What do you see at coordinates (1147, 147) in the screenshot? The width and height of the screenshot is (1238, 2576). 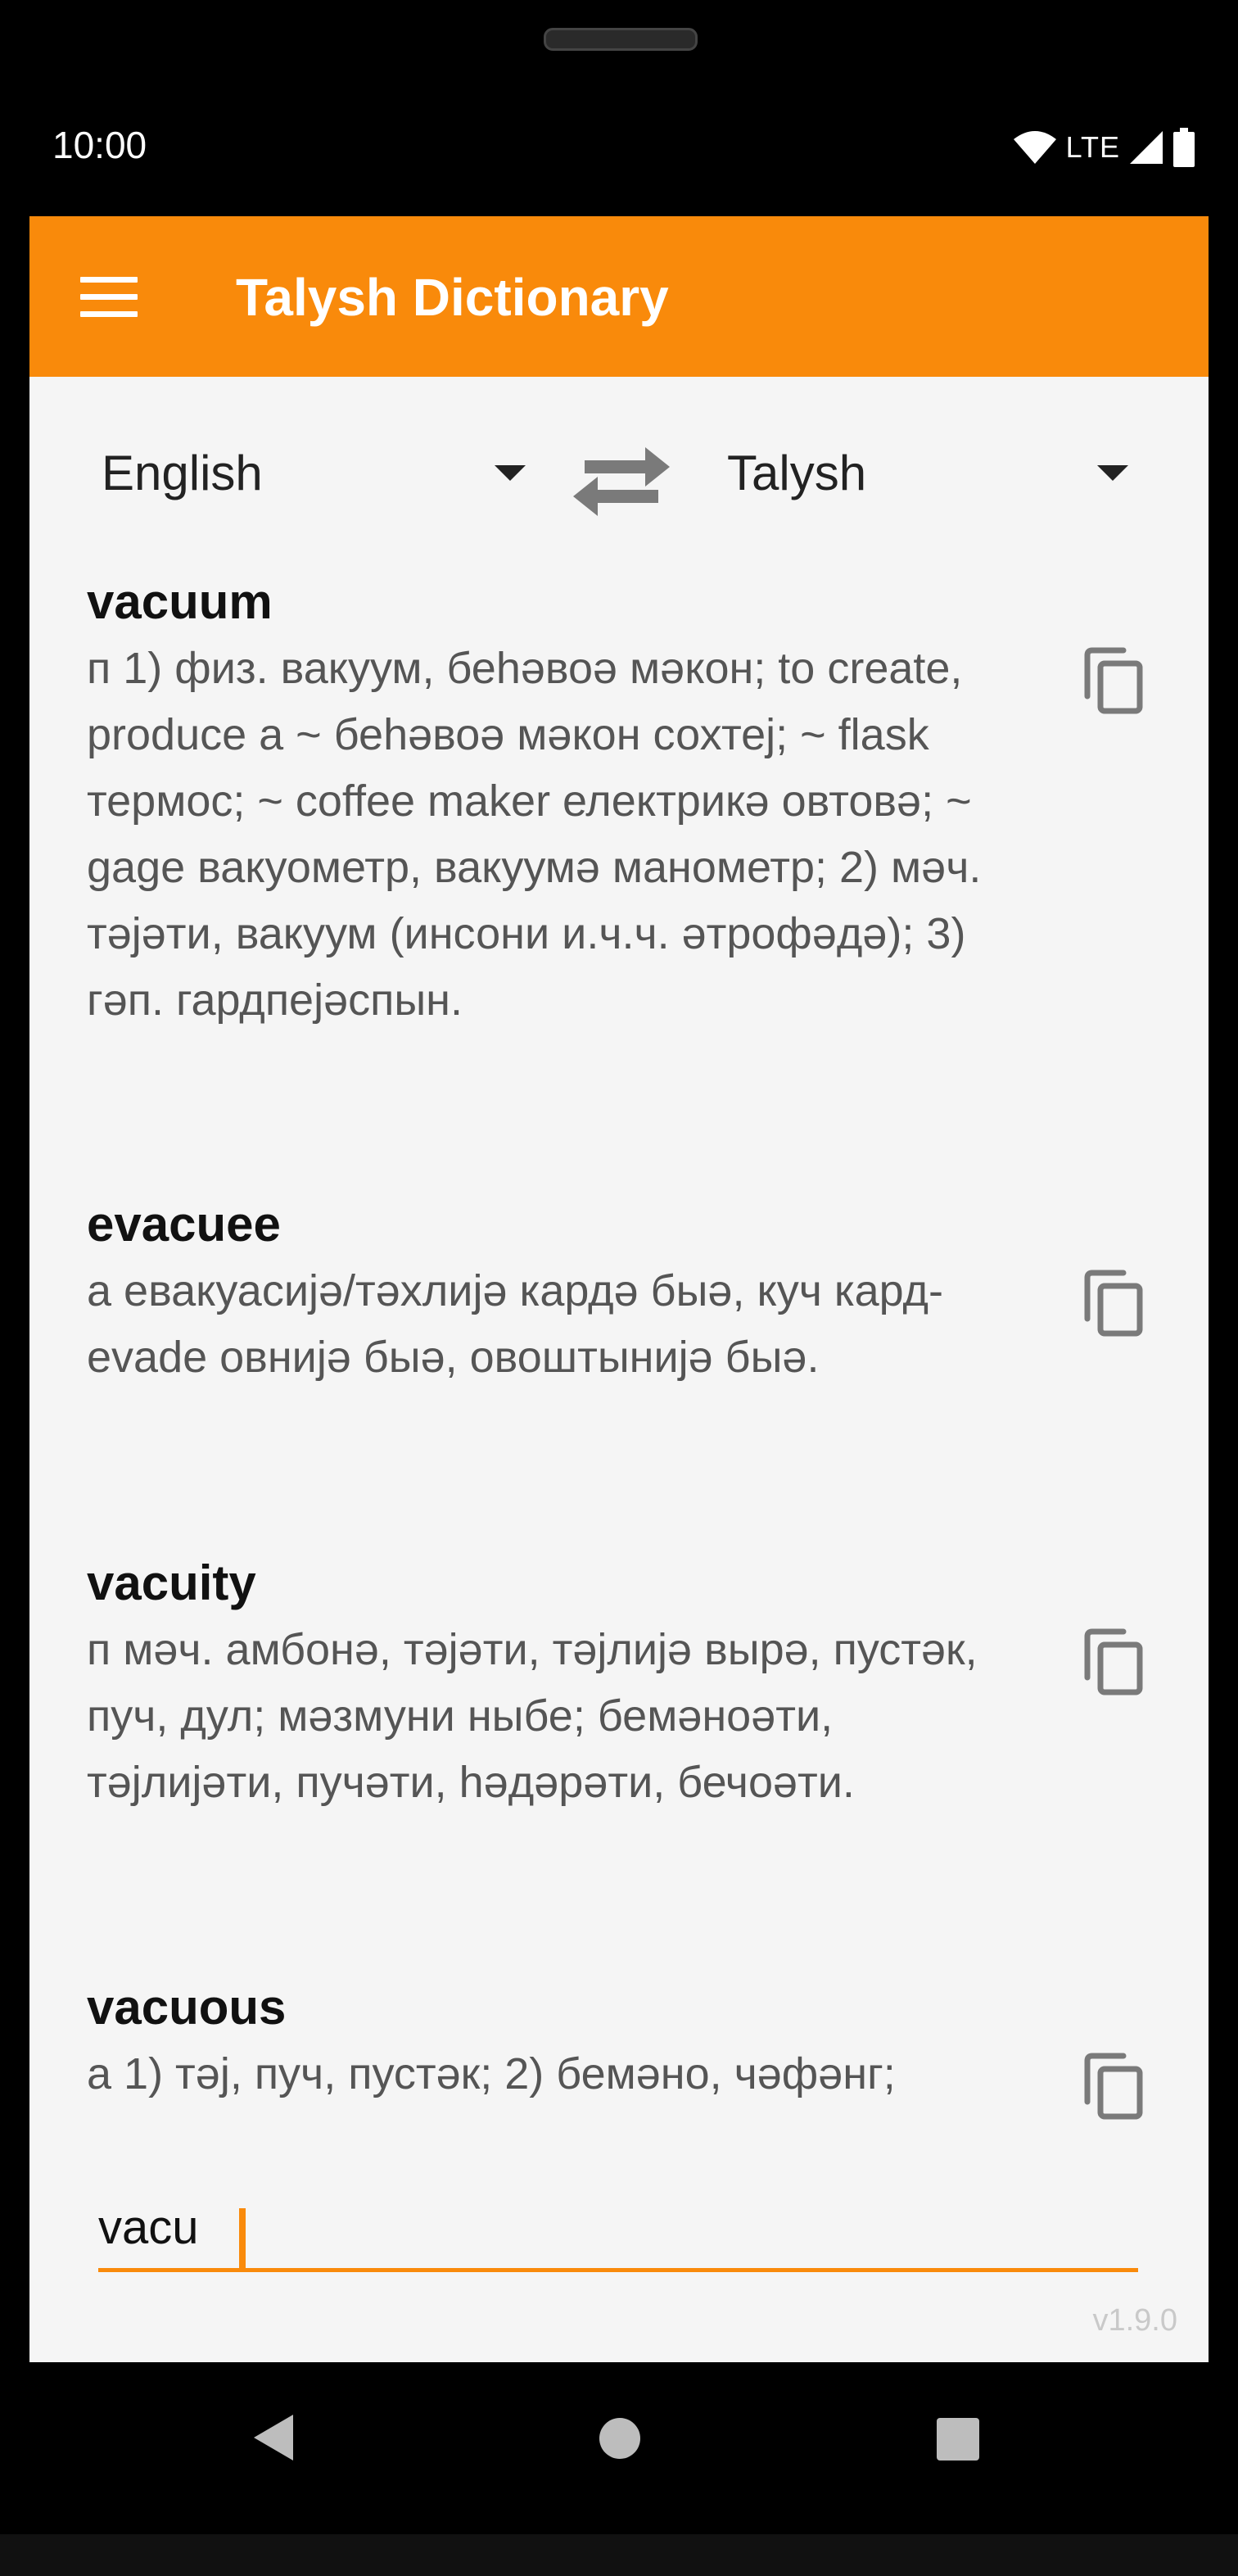 I see `cell-signal-icon` at bounding box center [1147, 147].